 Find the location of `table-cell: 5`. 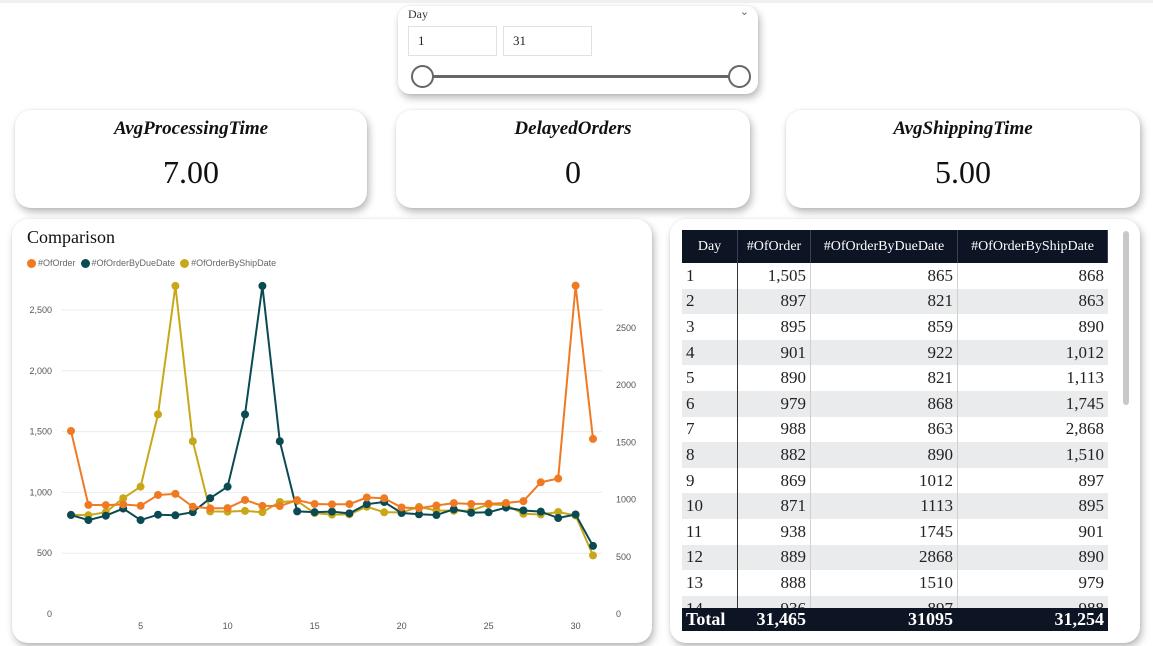

table-cell: 5 is located at coordinates (710, 378).